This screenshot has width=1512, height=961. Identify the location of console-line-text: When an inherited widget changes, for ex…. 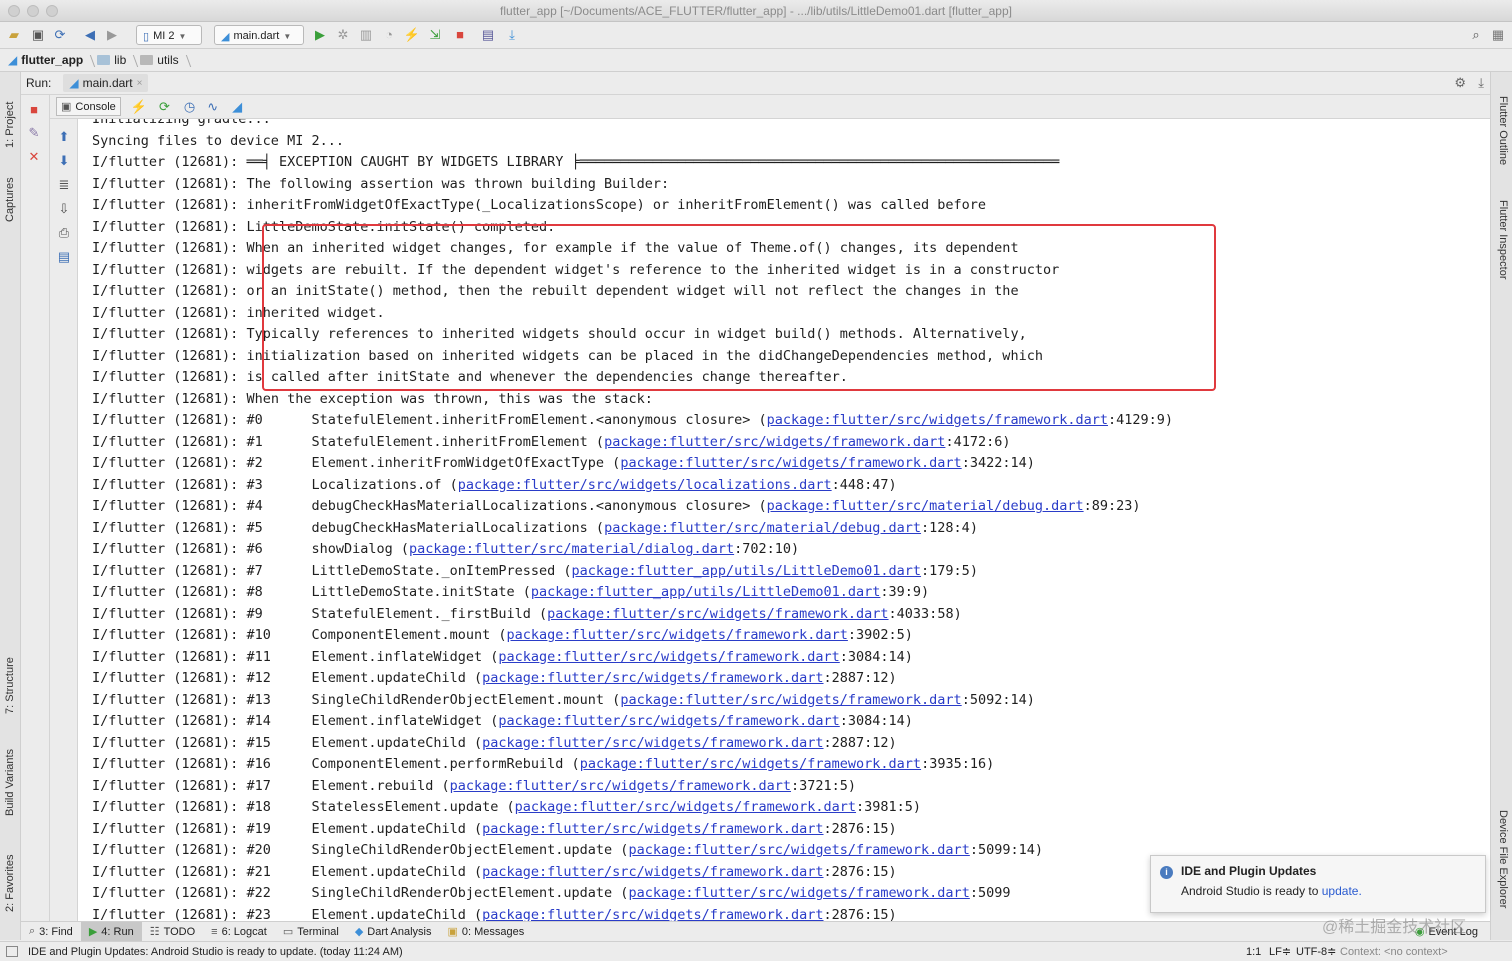
(632, 248).